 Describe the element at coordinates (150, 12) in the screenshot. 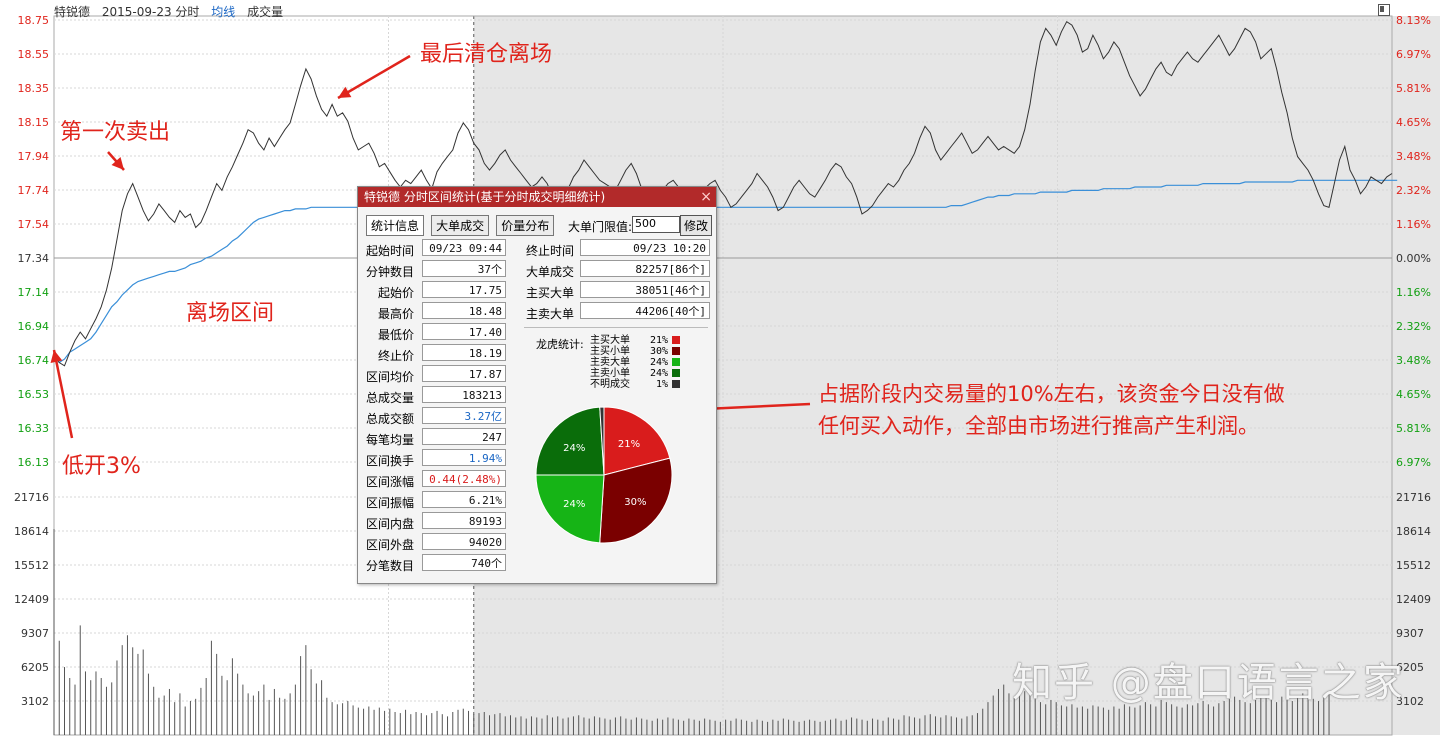

I see `header-date-mode: 2015-09-23 分时` at that location.